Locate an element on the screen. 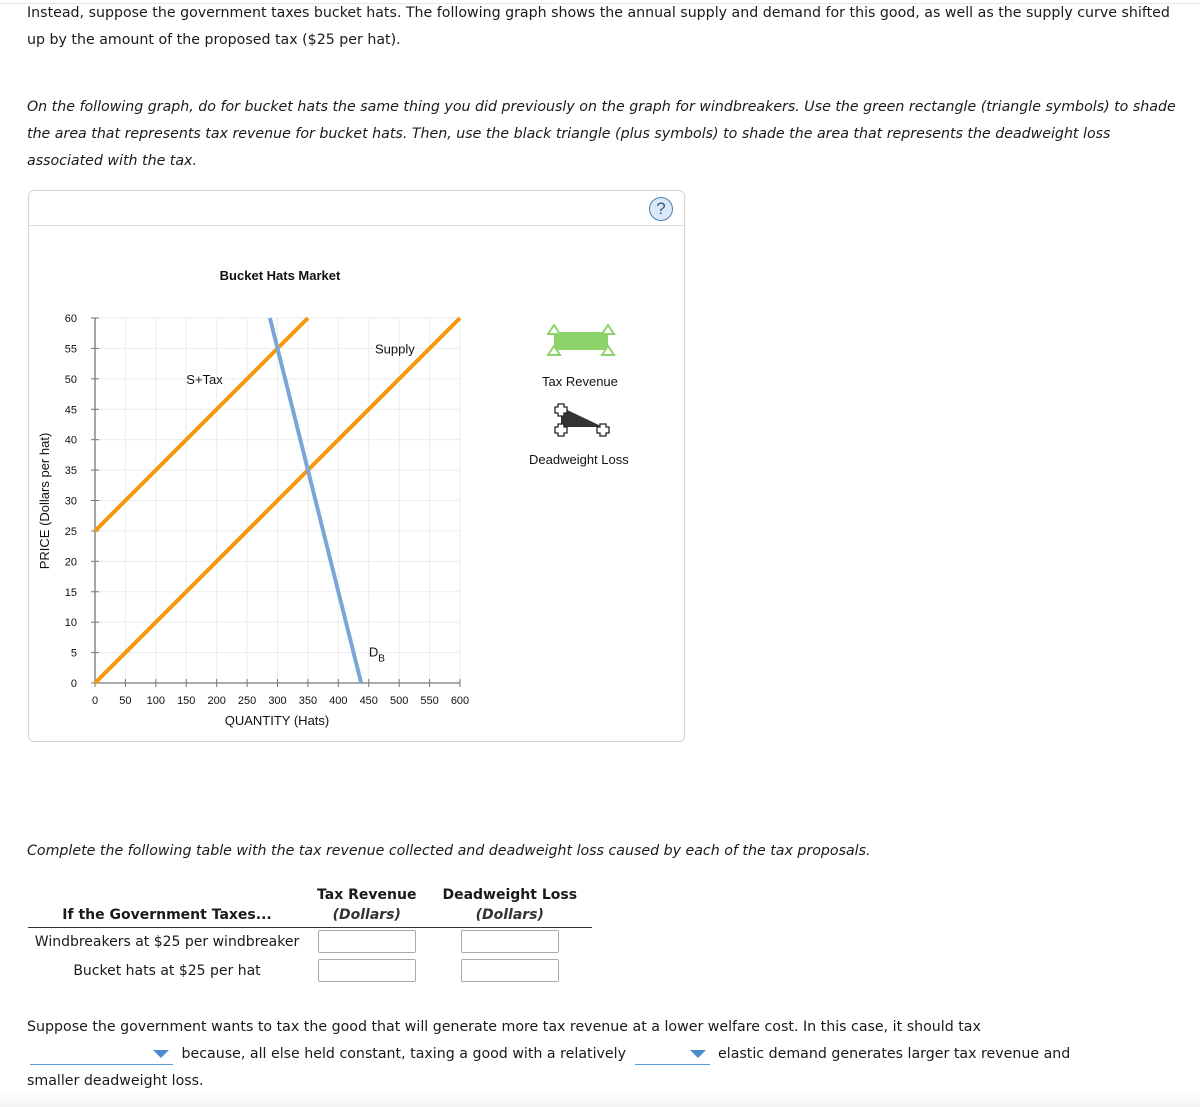 The image size is (1200, 1107). conclusion-text-4: smaller deadweight loss. is located at coordinates (115, 1081).